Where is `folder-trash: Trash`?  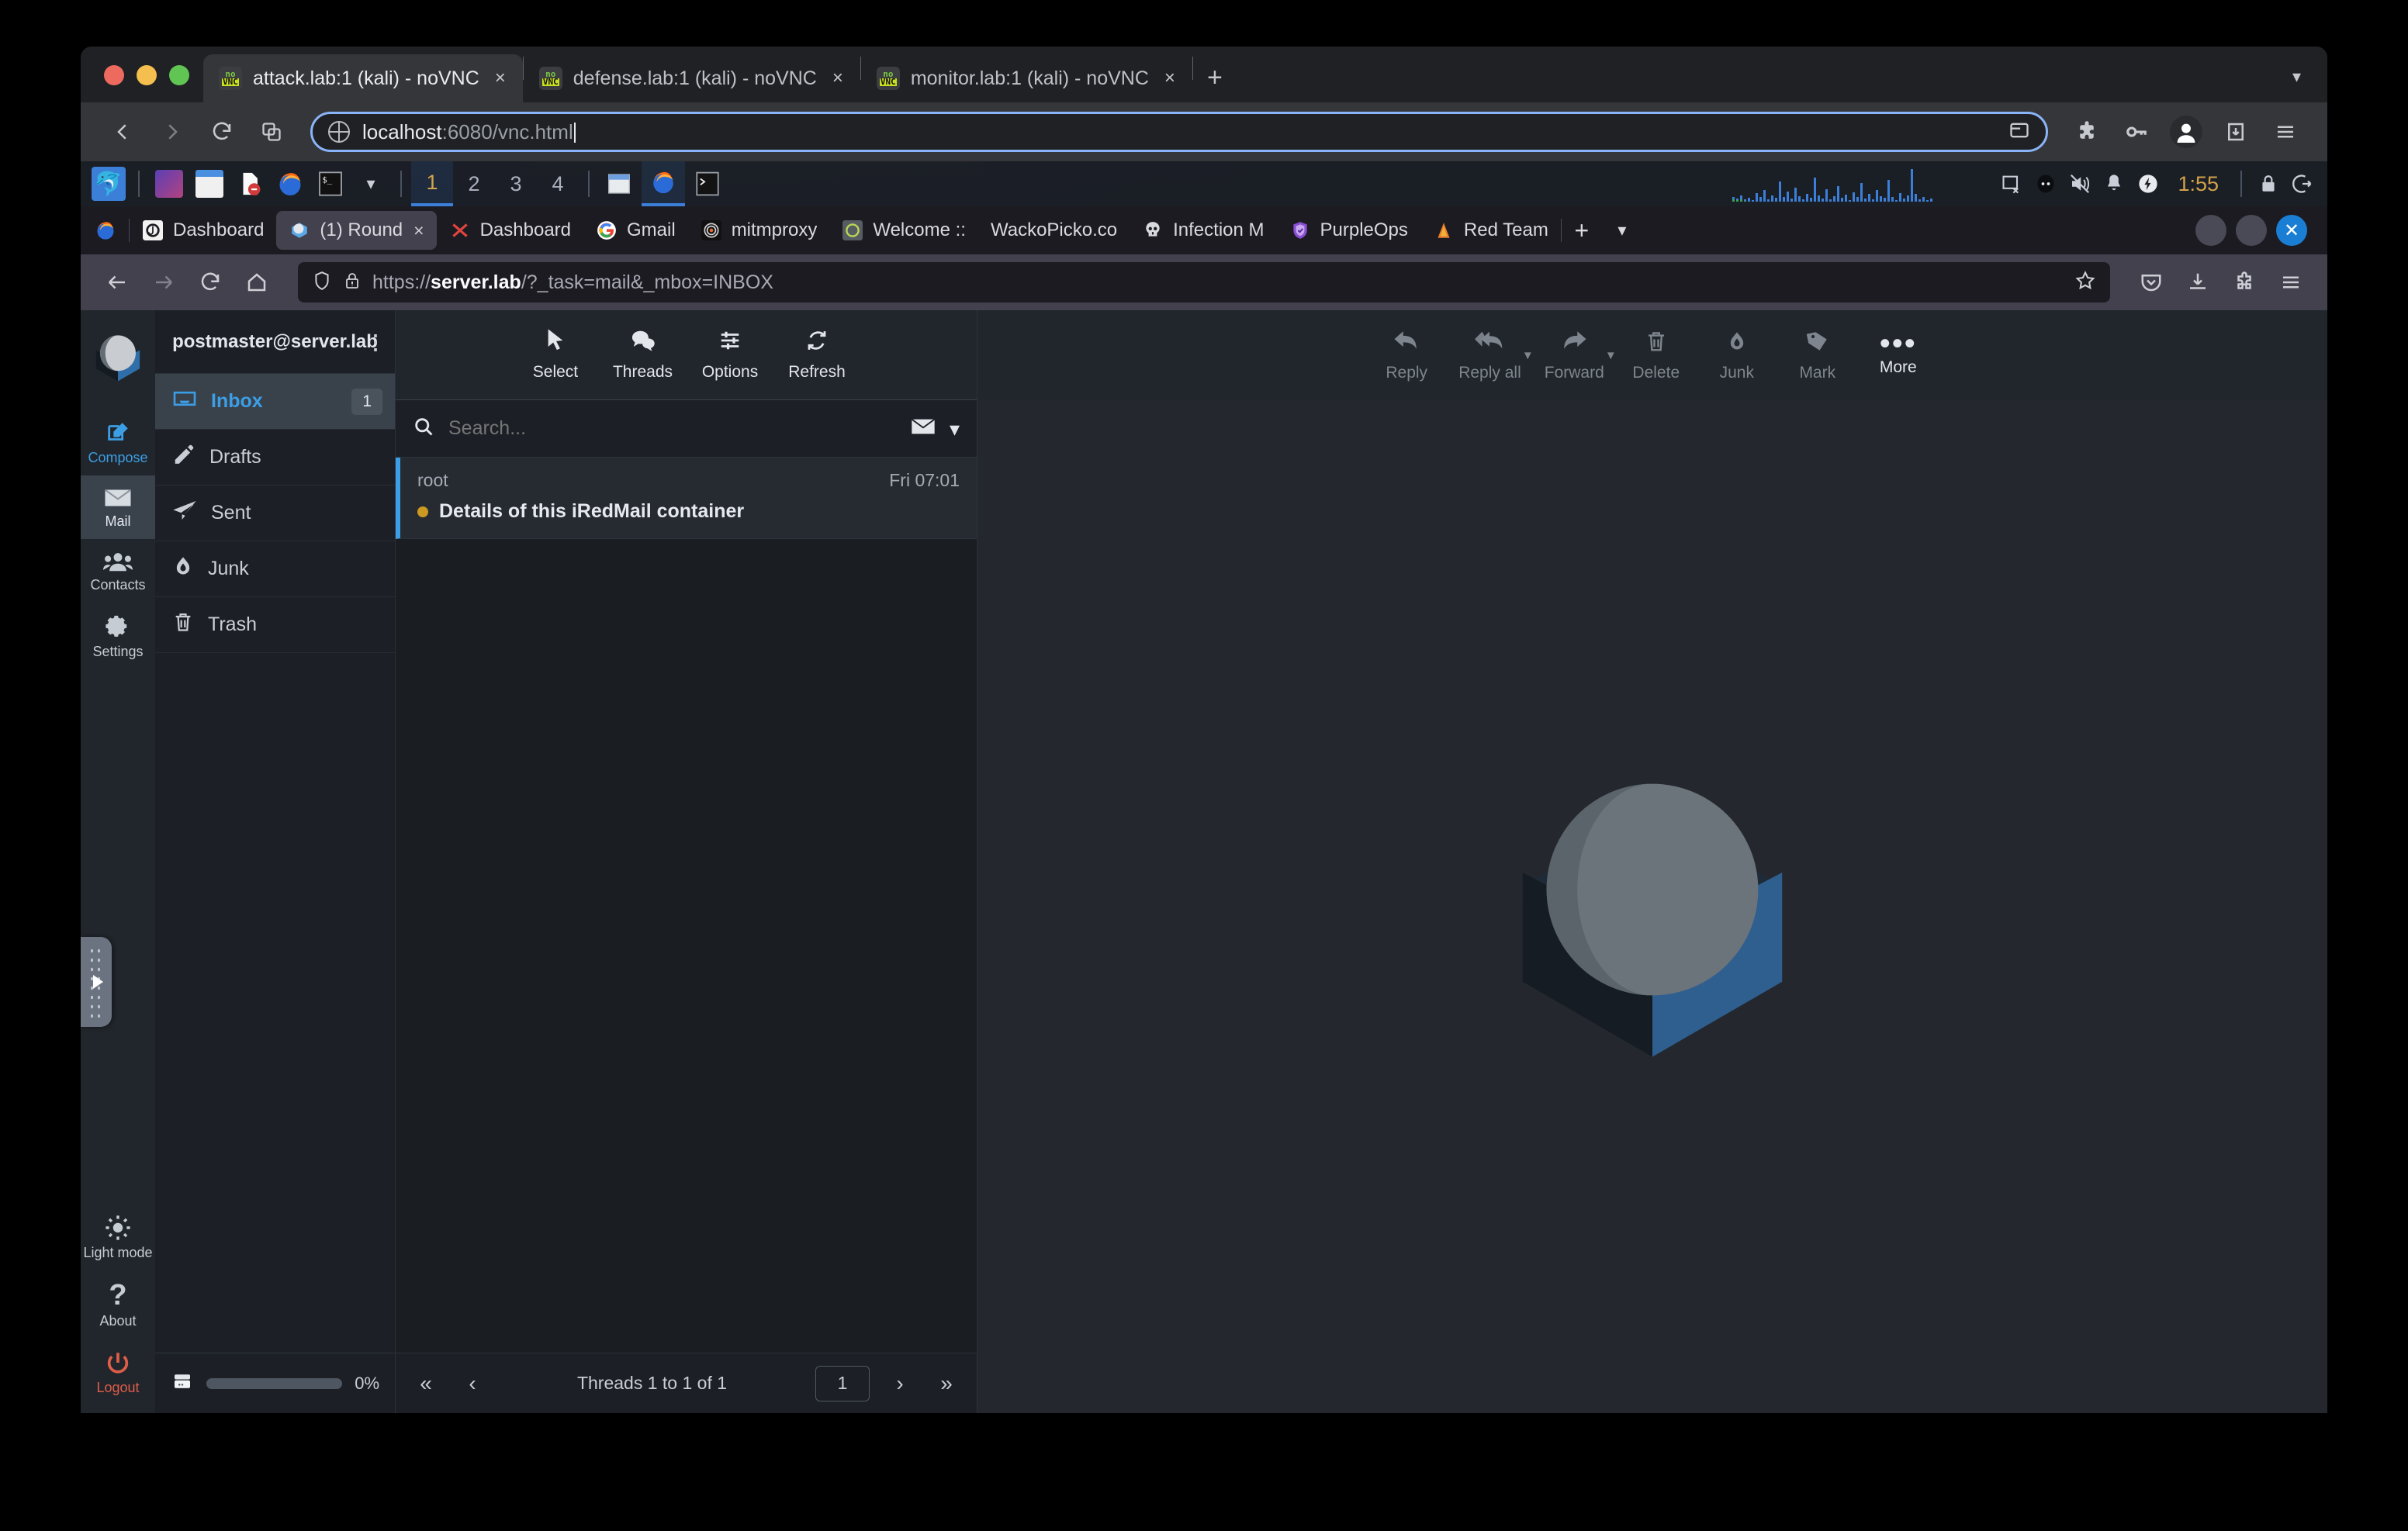 folder-trash: Trash is located at coordinates (275, 625).